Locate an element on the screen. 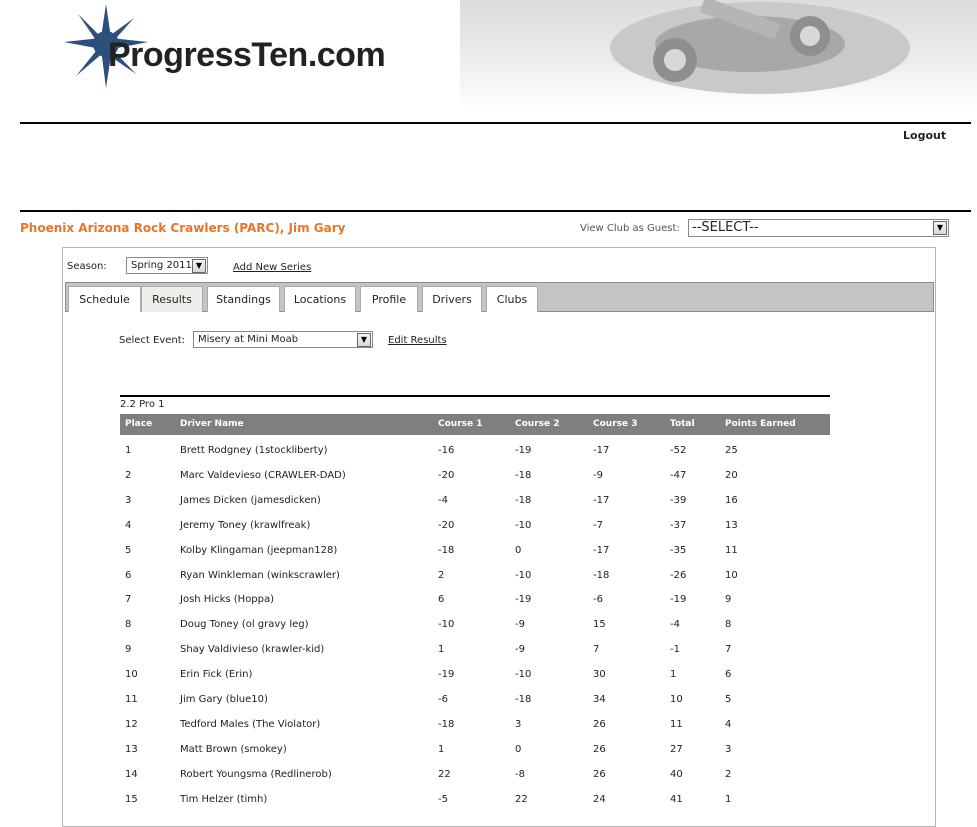 The width and height of the screenshot is (977, 827). cell-total: -4 is located at coordinates (675, 625).